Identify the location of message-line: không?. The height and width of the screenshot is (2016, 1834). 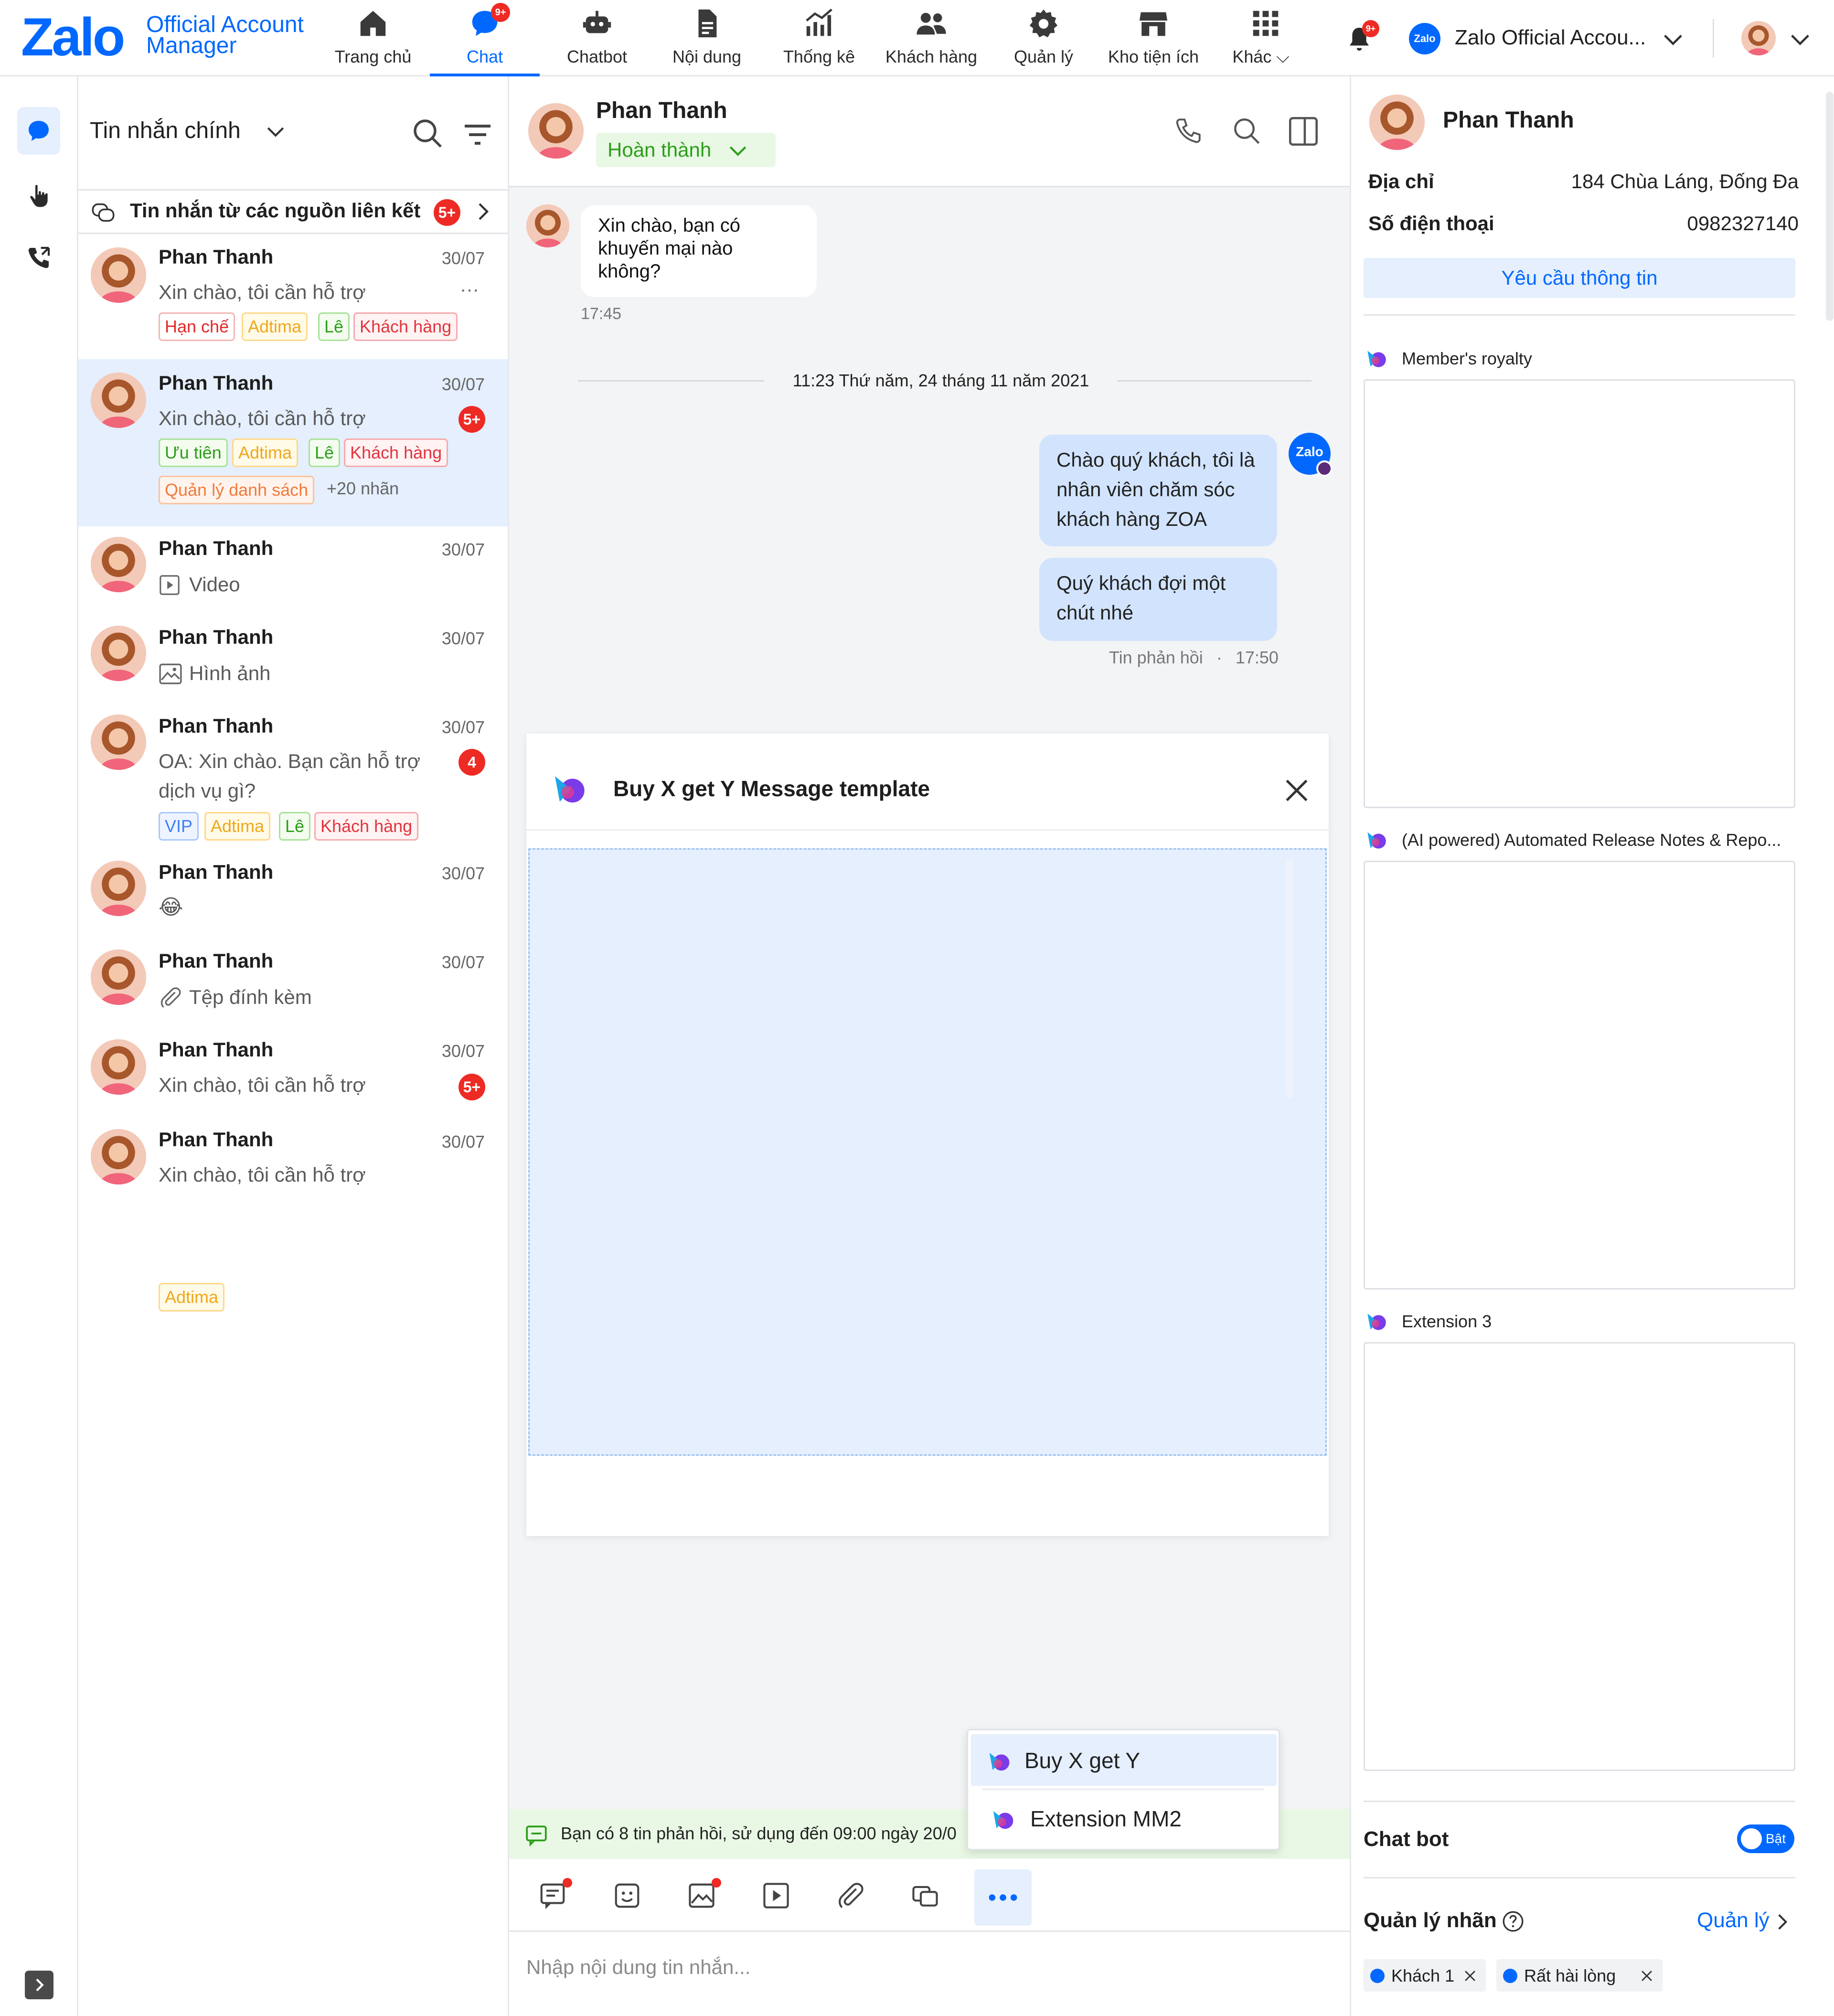
(629, 271).